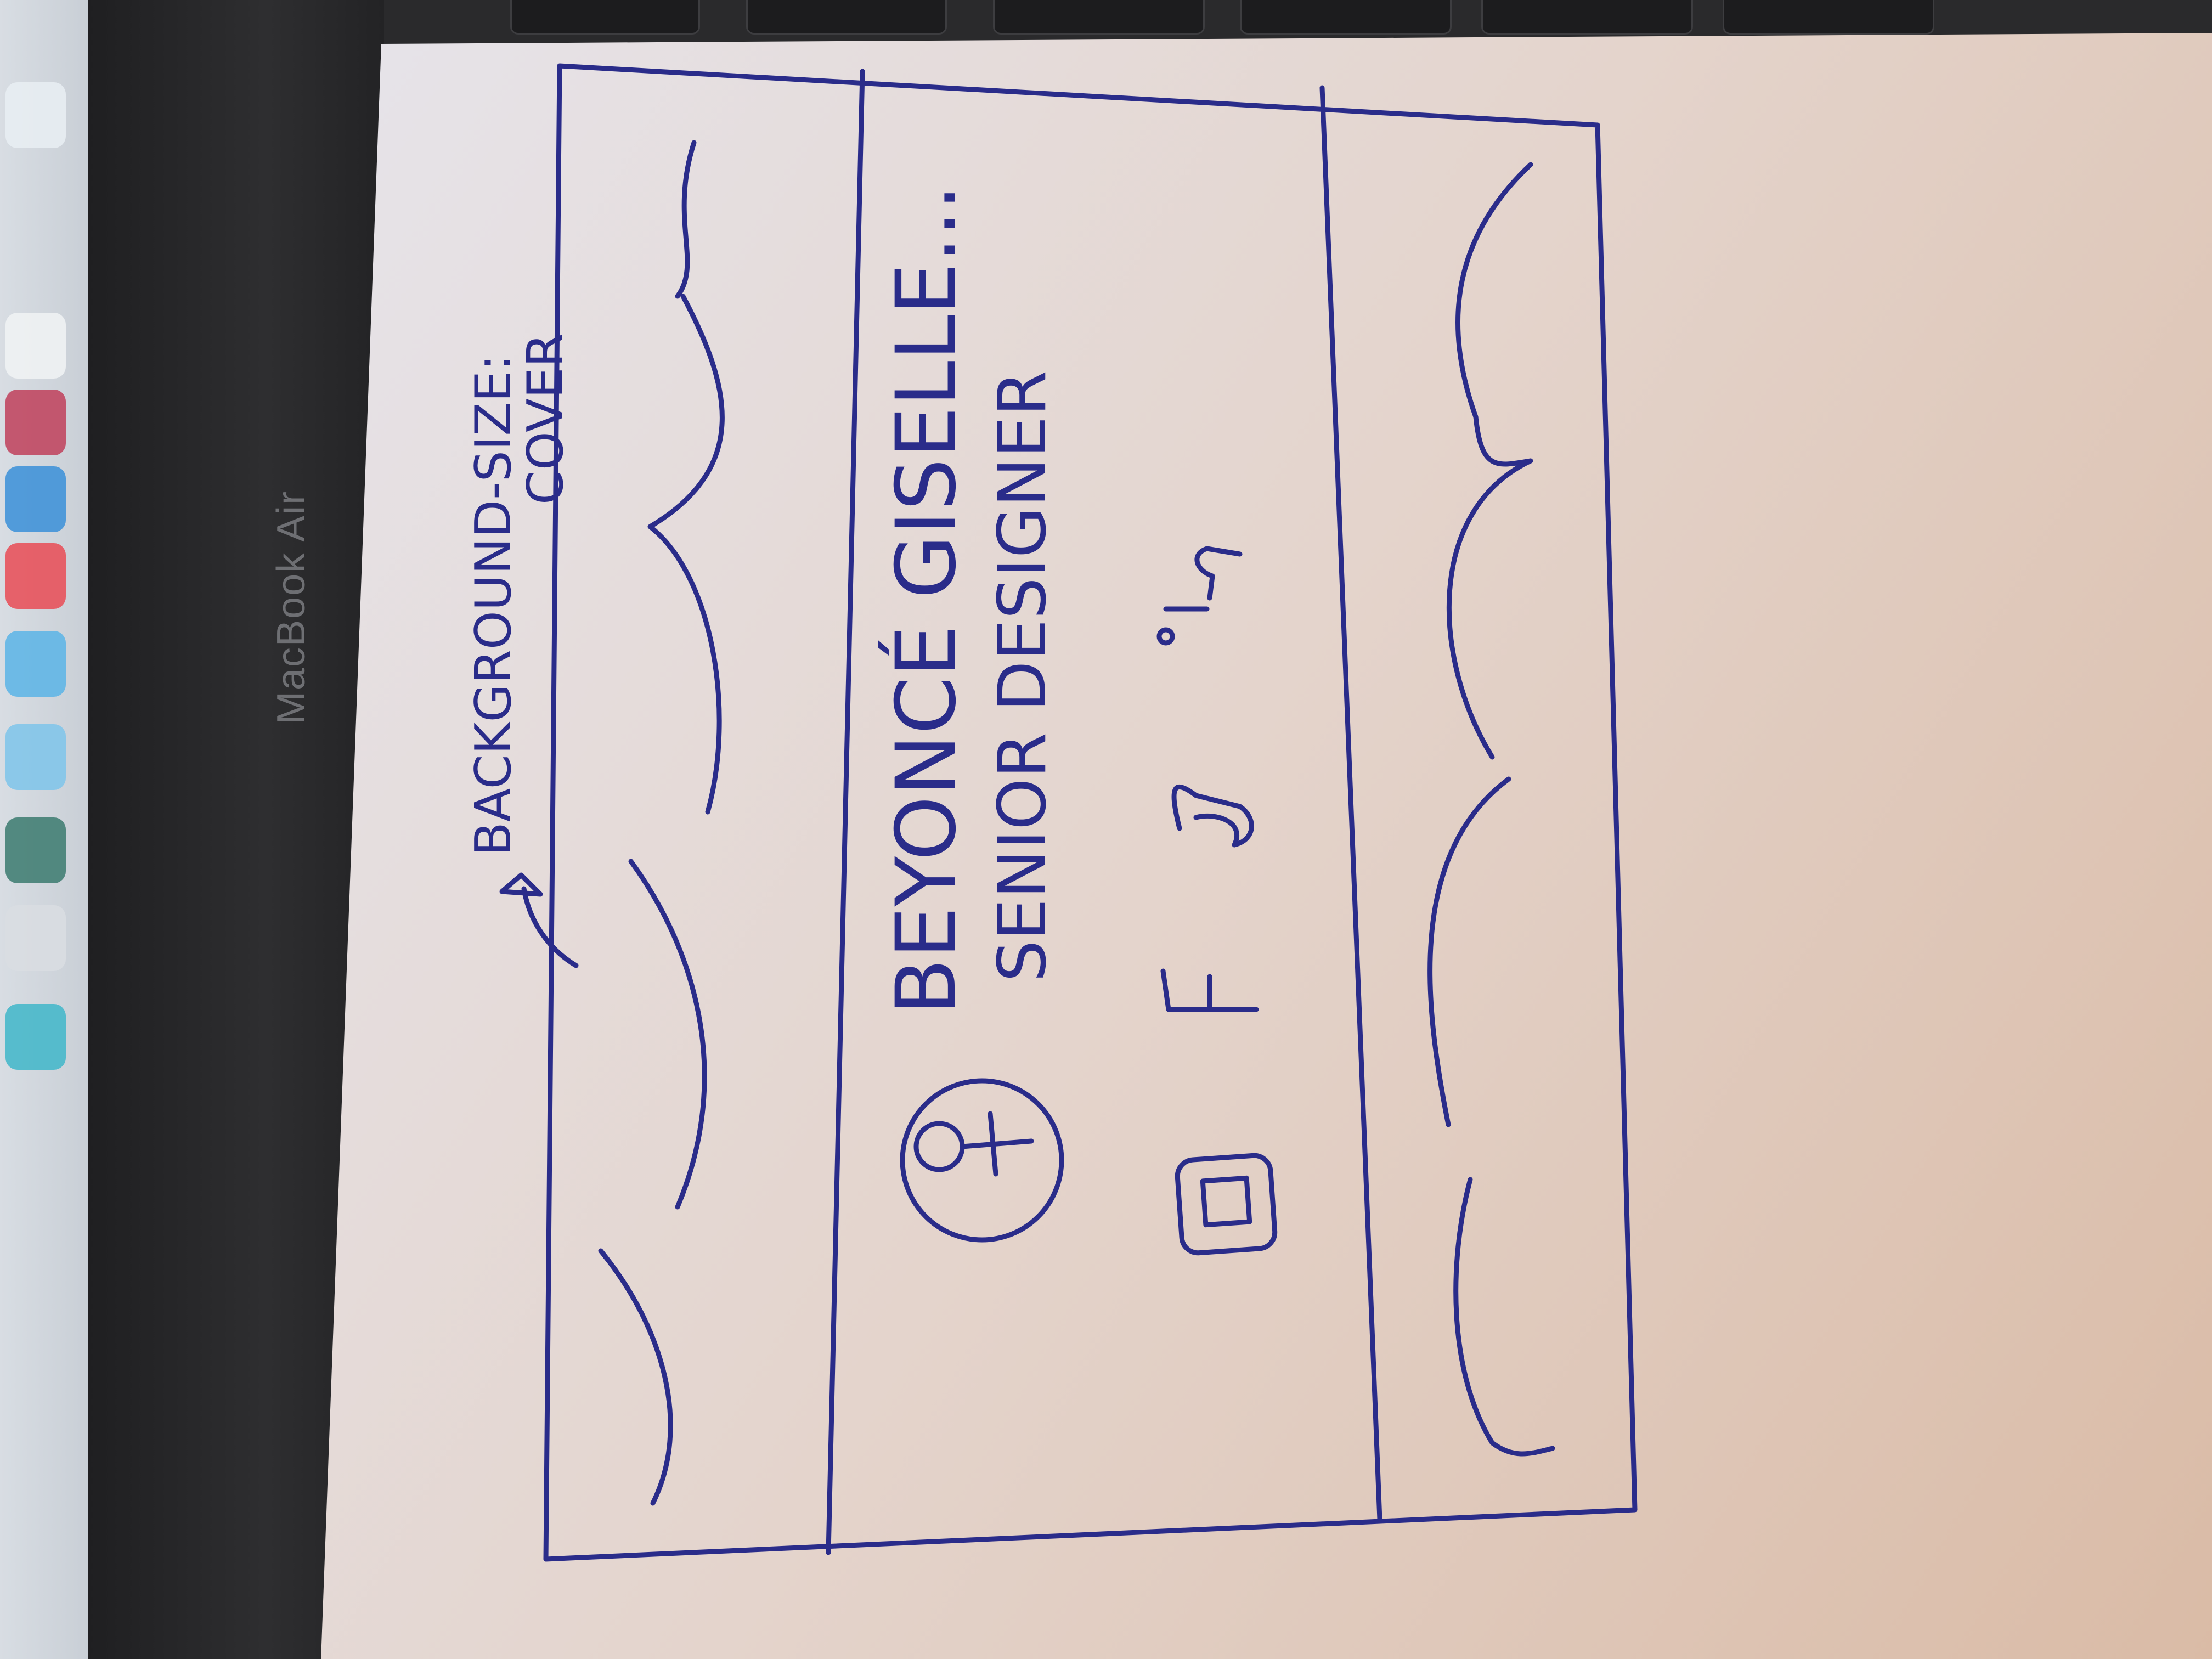  What do you see at coordinates (545, 419) in the screenshot?
I see `annotation-text-line2: COVER` at bounding box center [545, 419].